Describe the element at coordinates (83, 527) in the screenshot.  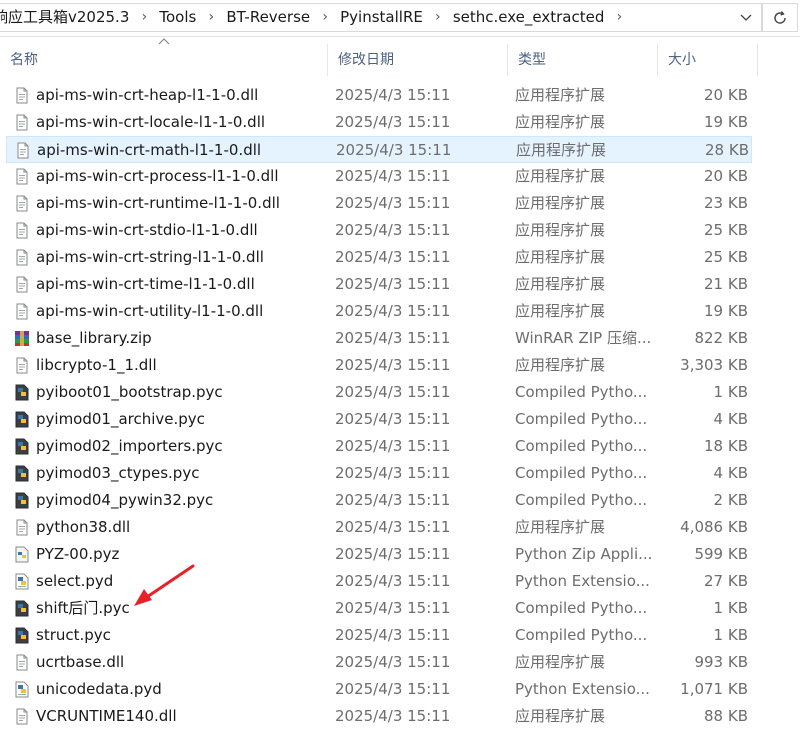
I see `file-name: python38.dll` at that location.